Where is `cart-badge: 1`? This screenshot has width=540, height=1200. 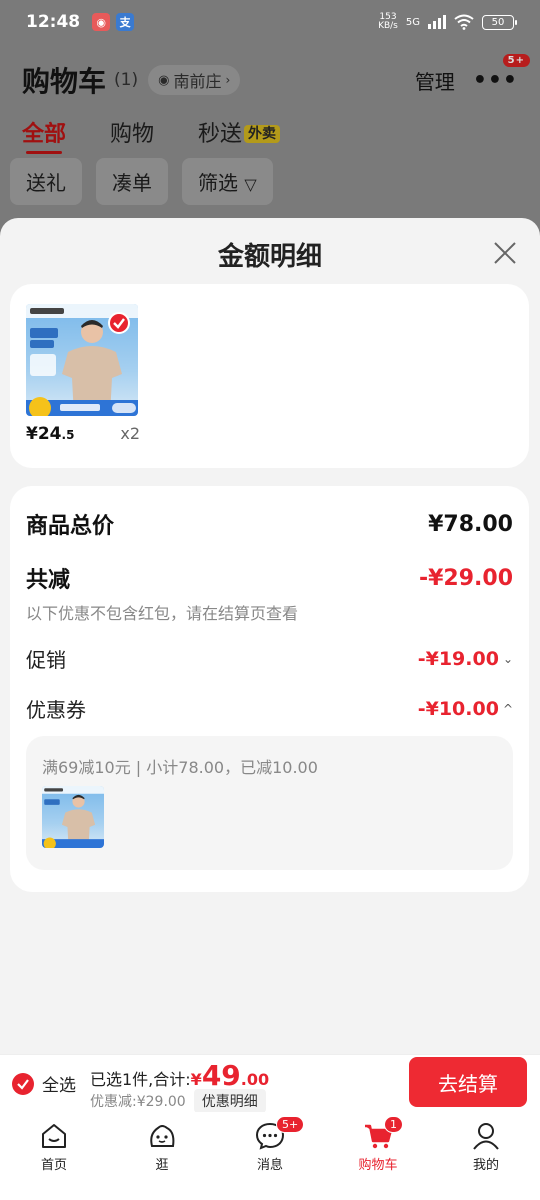
cart-badge: 1 is located at coordinates (393, 1124).